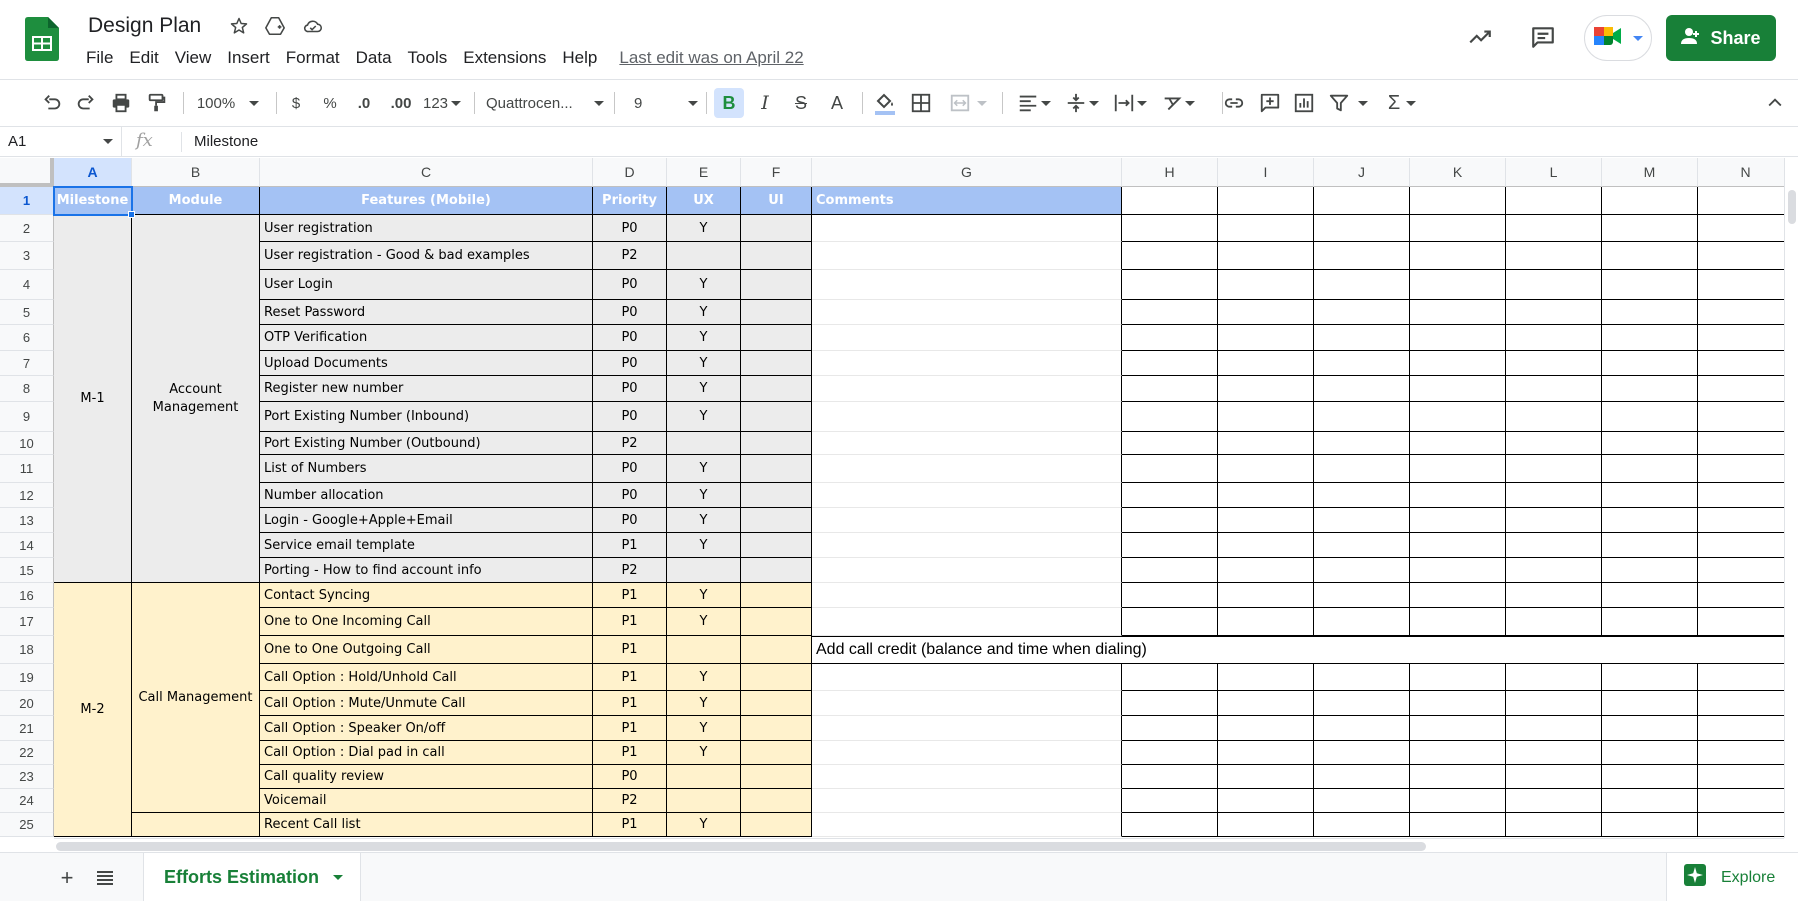 The image size is (1798, 901). I want to click on priority-cell: P2, so click(630, 443).